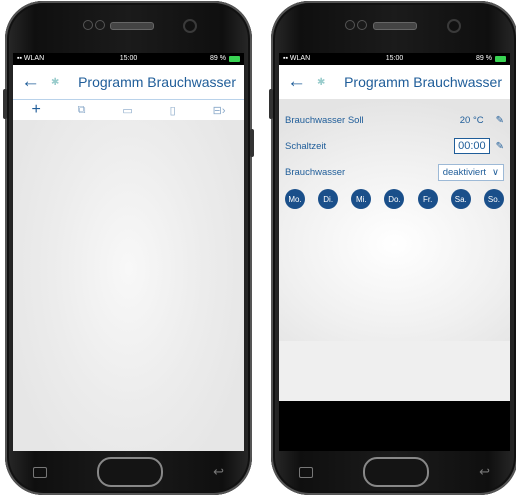 This screenshot has height=497, width=516. Describe the element at coordinates (219, 110) in the screenshot. I see `edit-icon: ⊟›` at that location.